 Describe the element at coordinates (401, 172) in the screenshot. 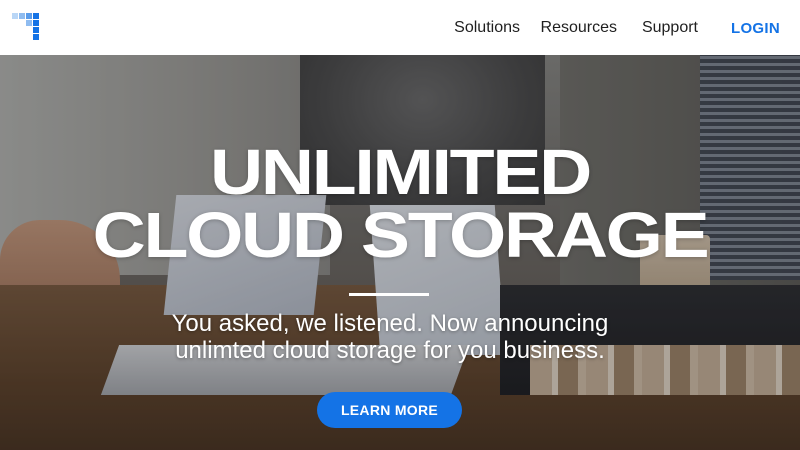

I see `hero-headline-line1: UNLIMITED` at that location.